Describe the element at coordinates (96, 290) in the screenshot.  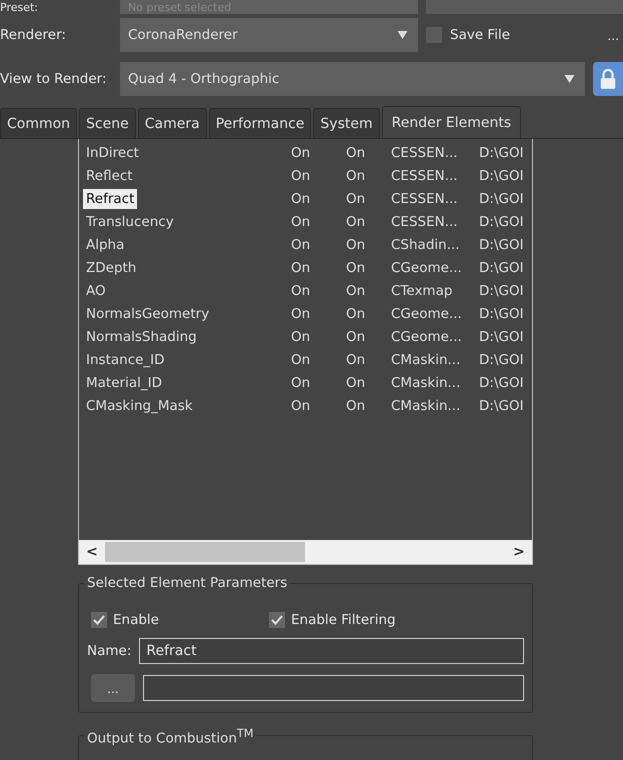
I see `element-name: AO` at that location.